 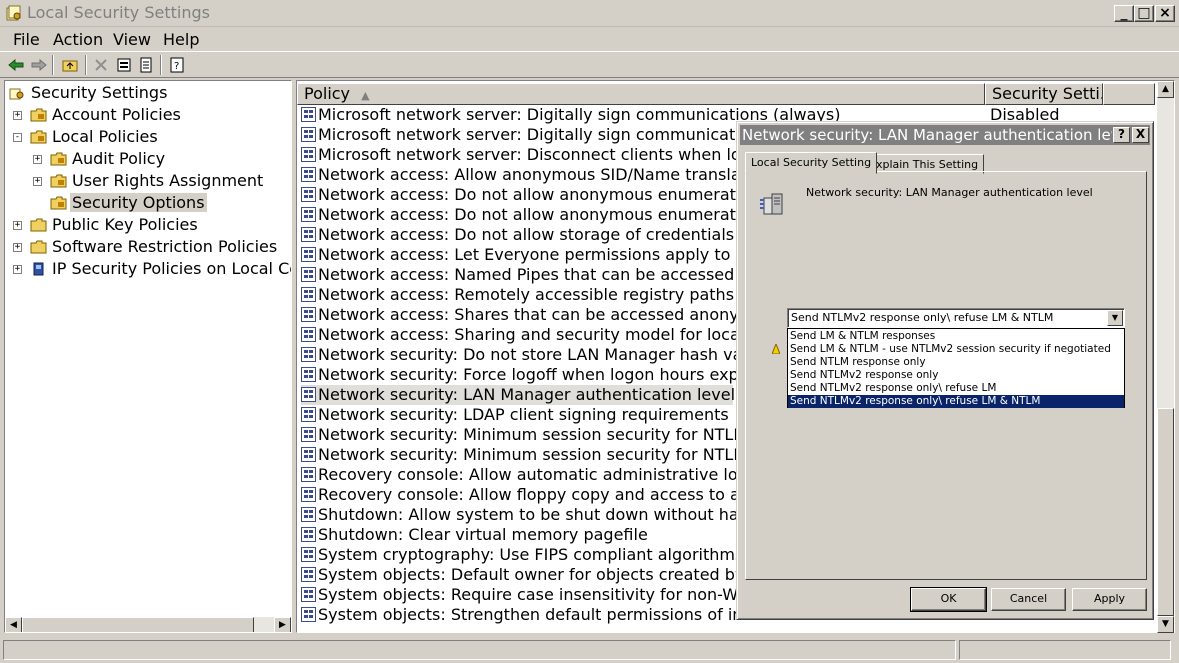 What do you see at coordinates (1109, 599) in the screenshot?
I see `apply-button: Apply` at bounding box center [1109, 599].